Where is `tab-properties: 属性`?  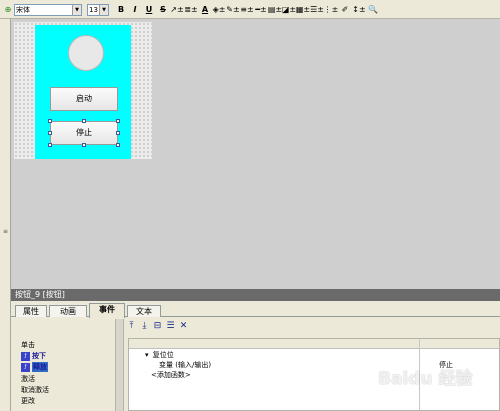
tab-properties: 属性 is located at coordinates (31, 311).